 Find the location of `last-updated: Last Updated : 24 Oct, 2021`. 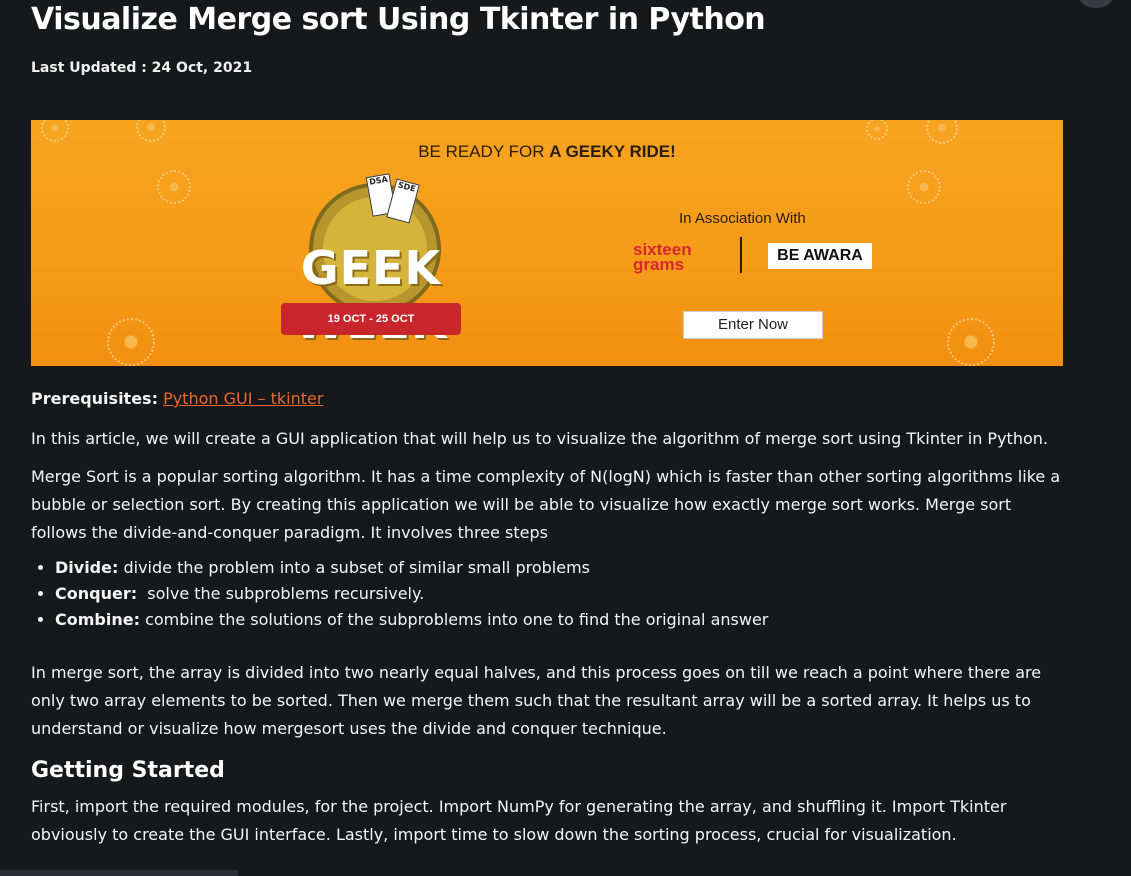

last-updated: Last Updated : 24 Oct, 2021 is located at coordinates (142, 68).